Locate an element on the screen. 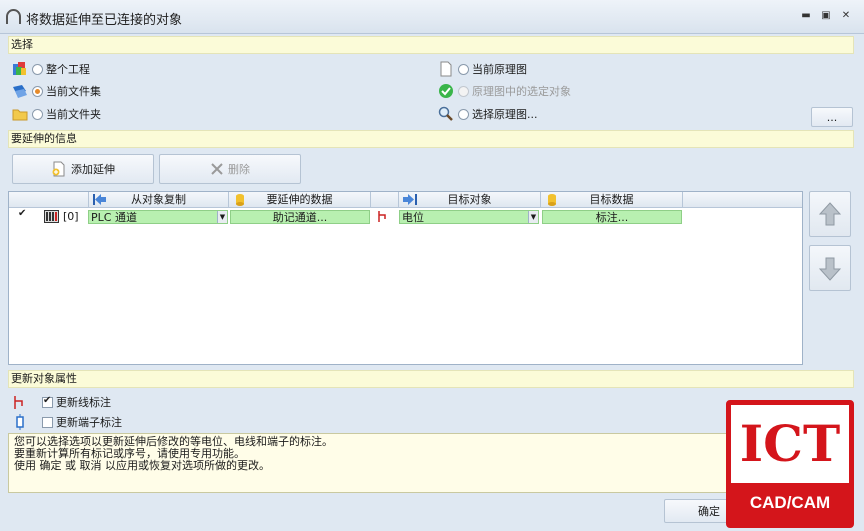  minimize-button: ▬ is located at coordinates (806, 16).